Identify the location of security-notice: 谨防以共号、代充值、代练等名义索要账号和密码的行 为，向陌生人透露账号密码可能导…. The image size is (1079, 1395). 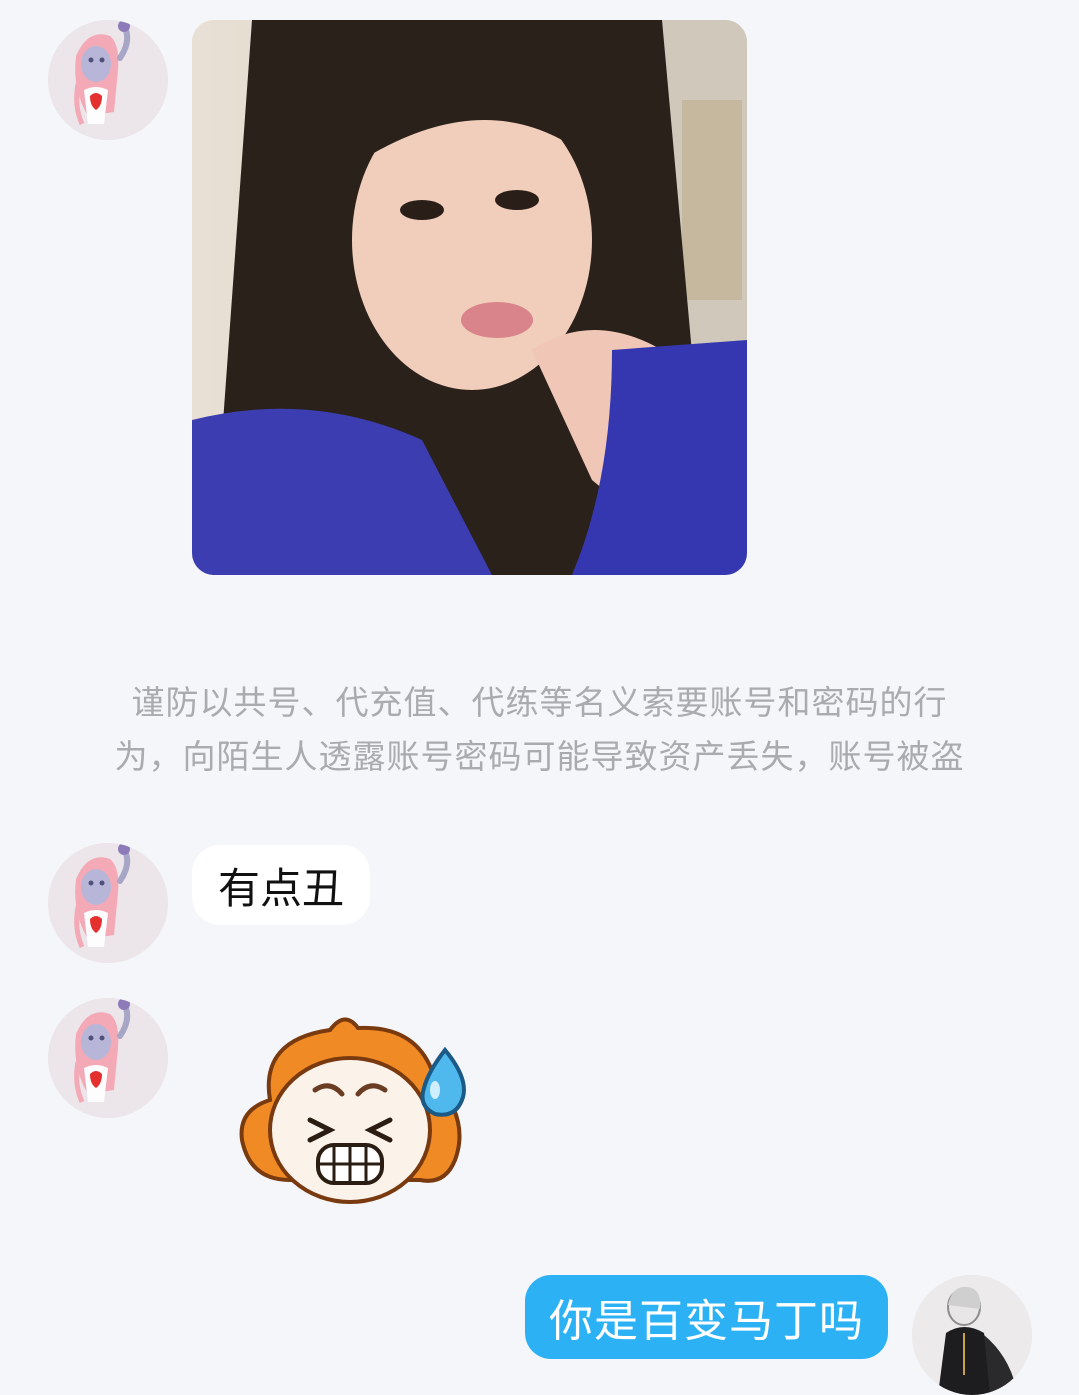
(539, 730).